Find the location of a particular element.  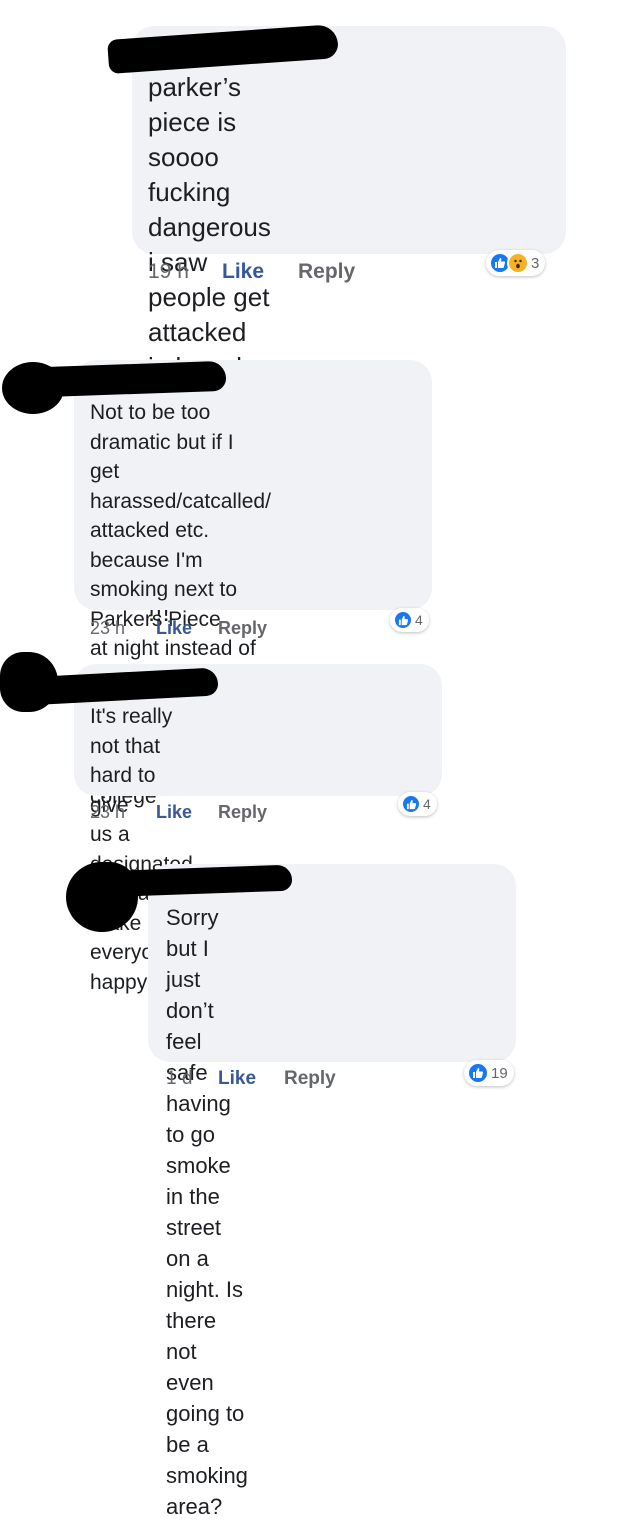

wow-face-icon is located at coordinates (518, 263).